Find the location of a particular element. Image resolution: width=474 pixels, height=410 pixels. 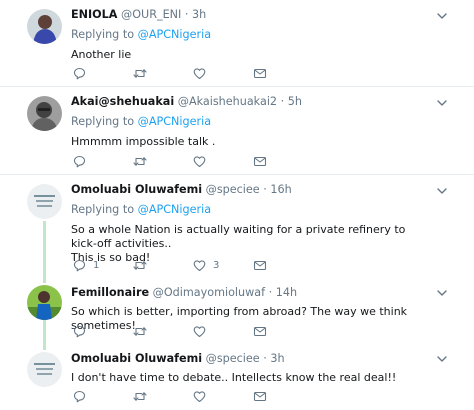

timestamp: 14h is located at coordinates (286, 292).